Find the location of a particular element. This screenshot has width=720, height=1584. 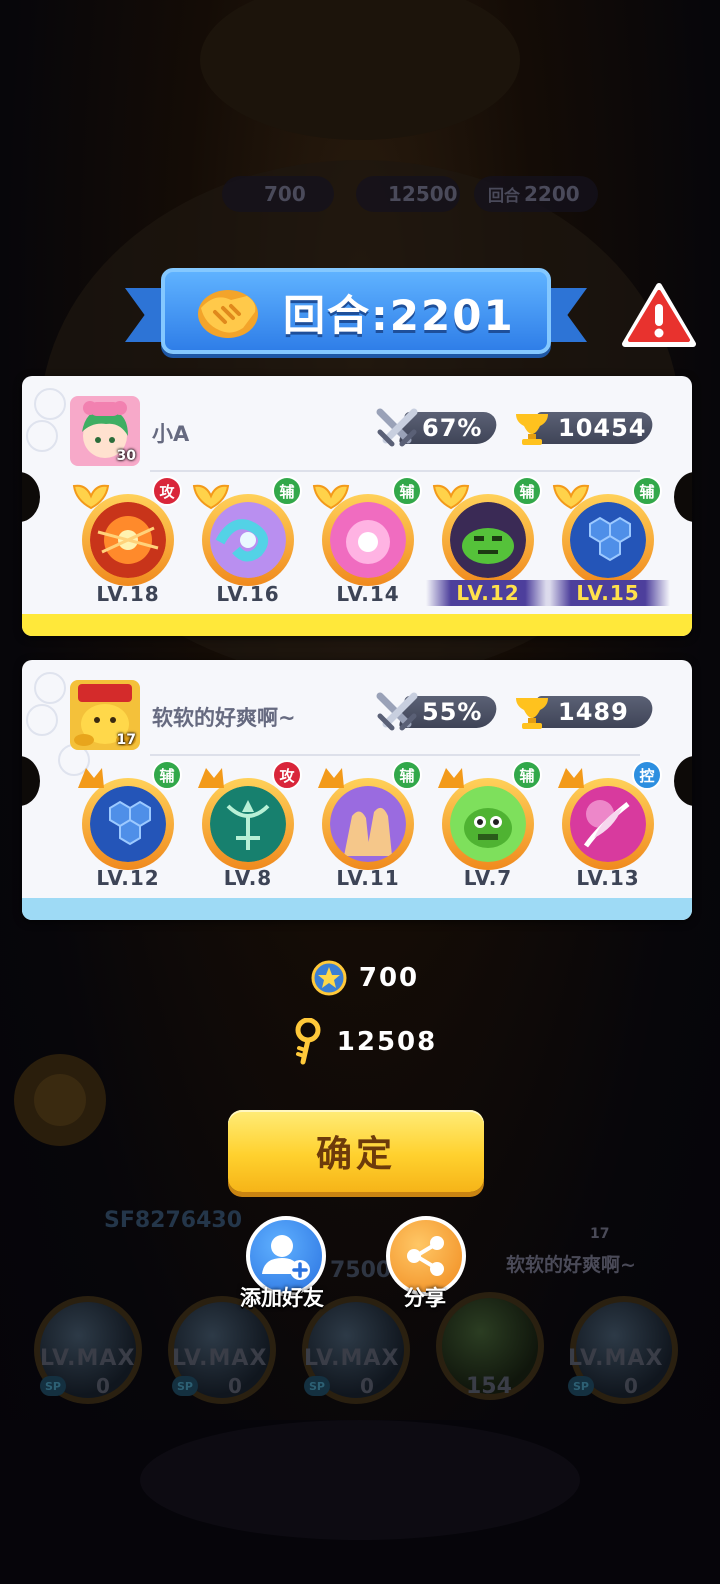

goblin-orb-icon is located at coordinates (488, 824).